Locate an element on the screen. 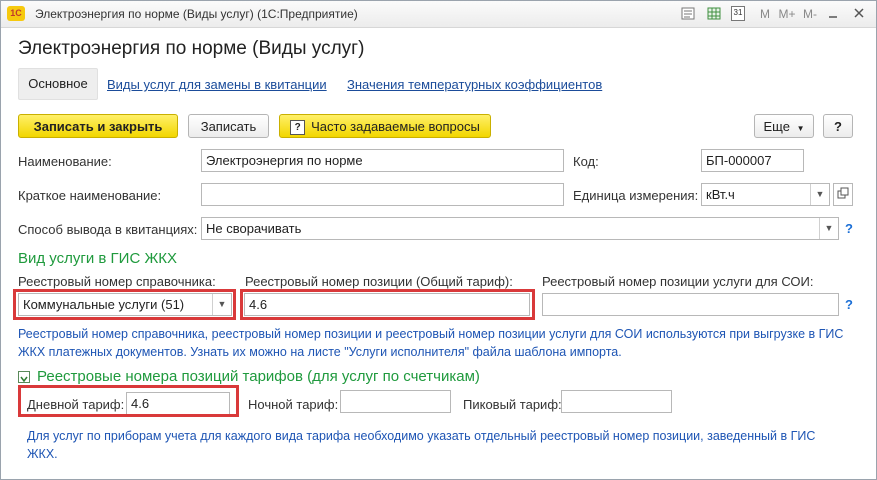 The width and height of the screenshot is (877, 480). name-field: Электроэнергия по норме is located at coordinates (382, 160).